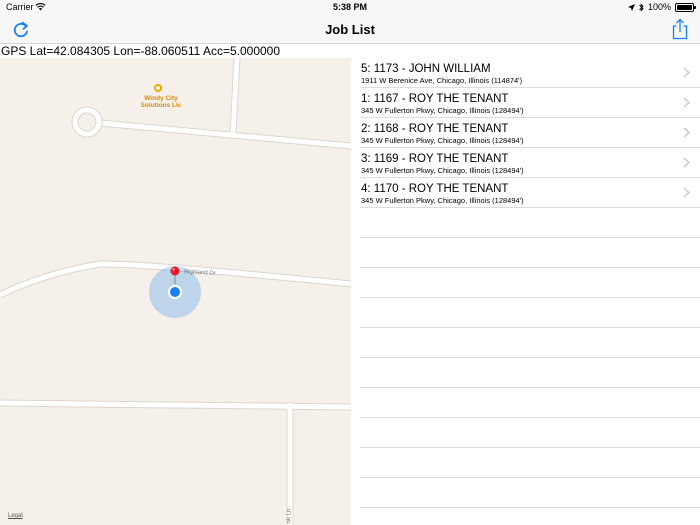  What do you see at coordinates (659, 7) in the screenshot?
I see `battery-percent: 100%` at bounding box center [659, 7].